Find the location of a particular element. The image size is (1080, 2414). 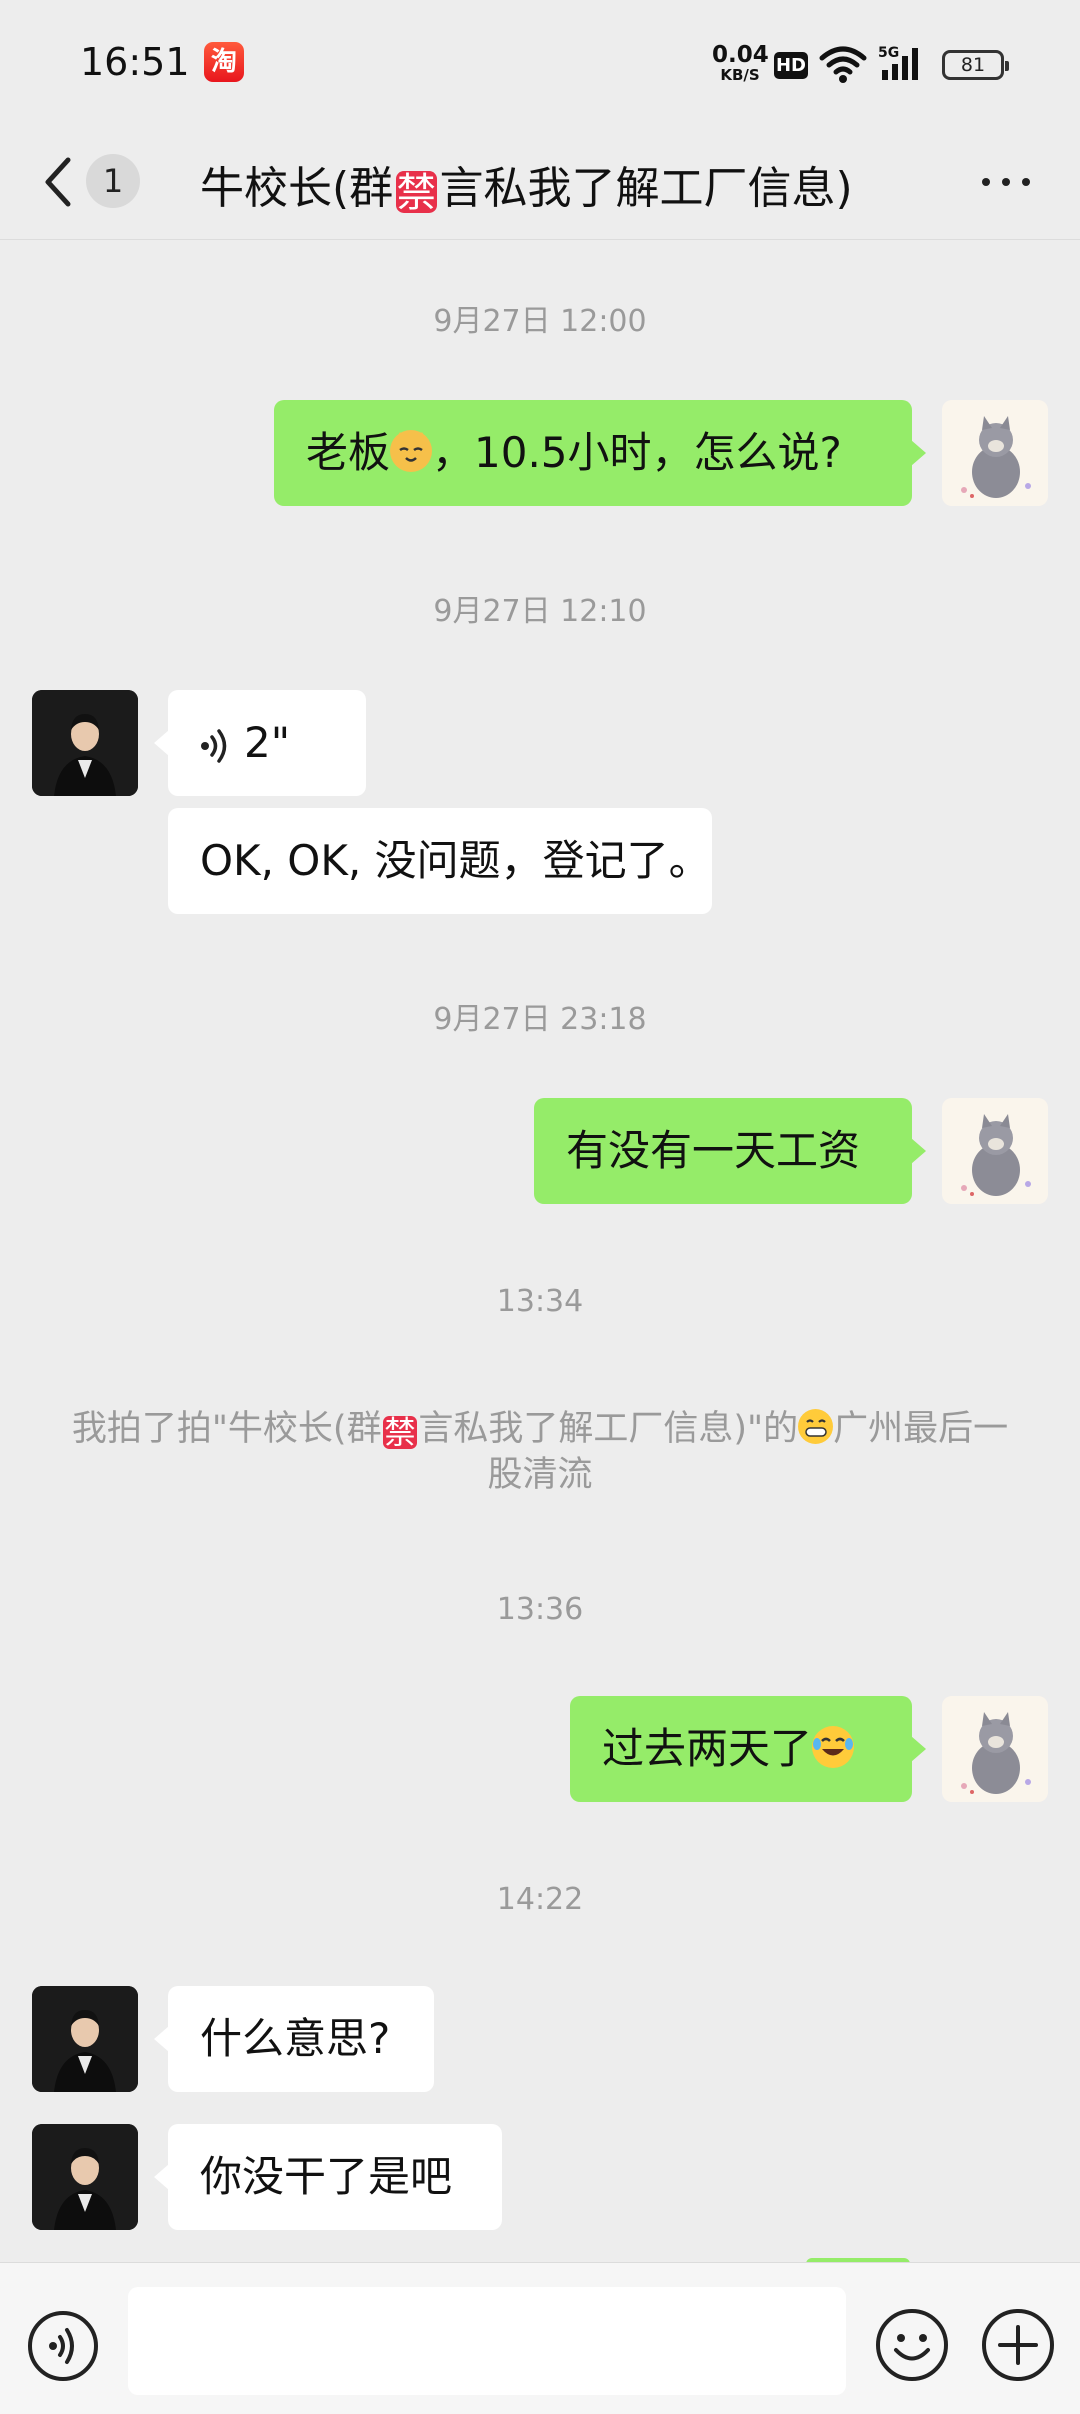

more-dots-icon is located at coordinates (1006, 182).